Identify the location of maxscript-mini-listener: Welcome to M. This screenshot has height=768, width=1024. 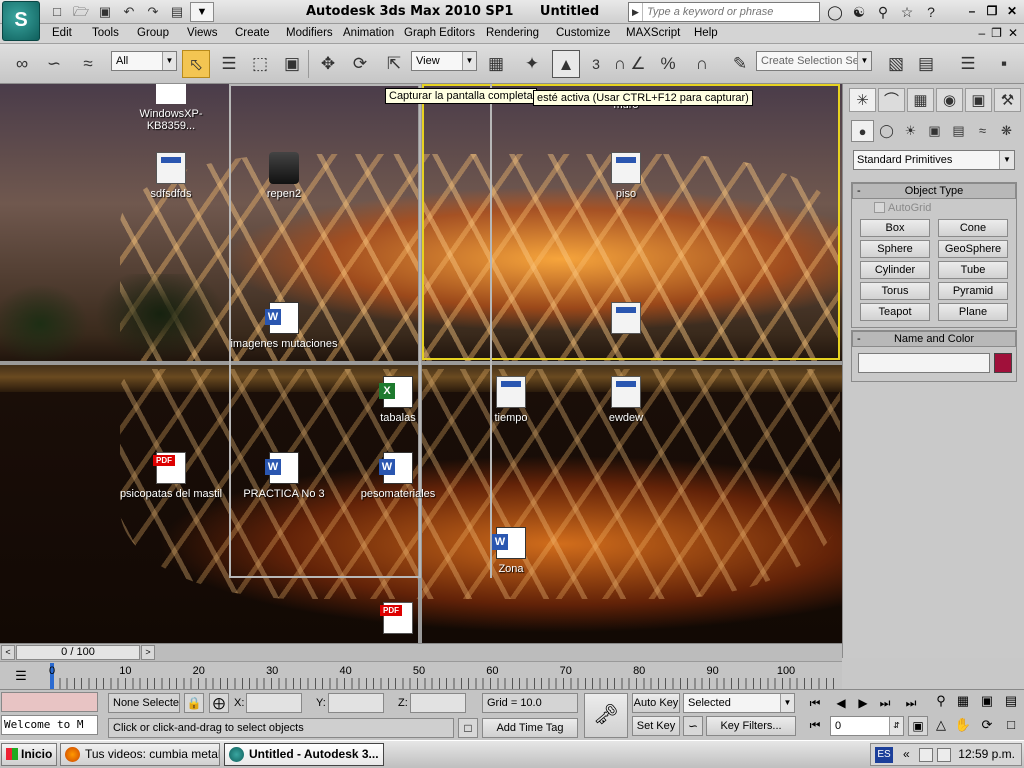
(49, 725).